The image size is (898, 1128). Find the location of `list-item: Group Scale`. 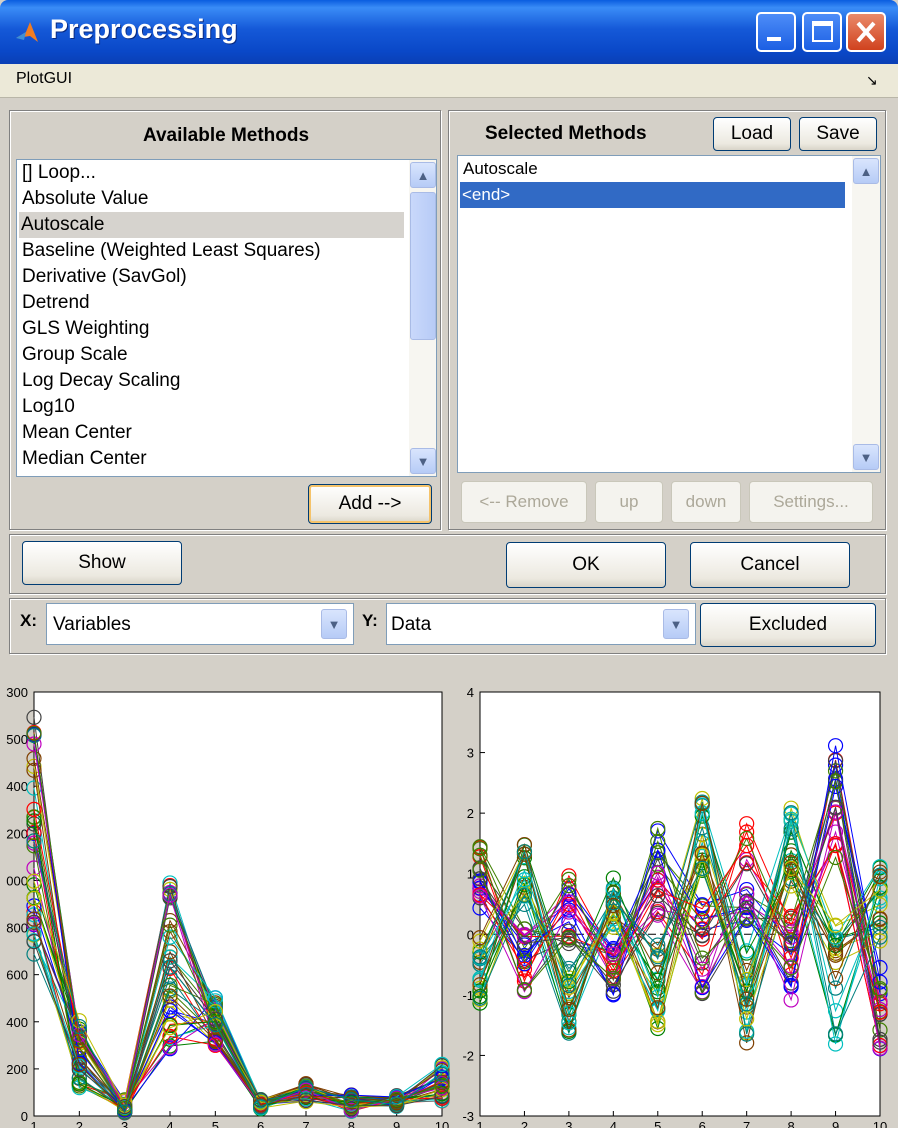

list-item: Group Scale is located at coordinates (74, 355).